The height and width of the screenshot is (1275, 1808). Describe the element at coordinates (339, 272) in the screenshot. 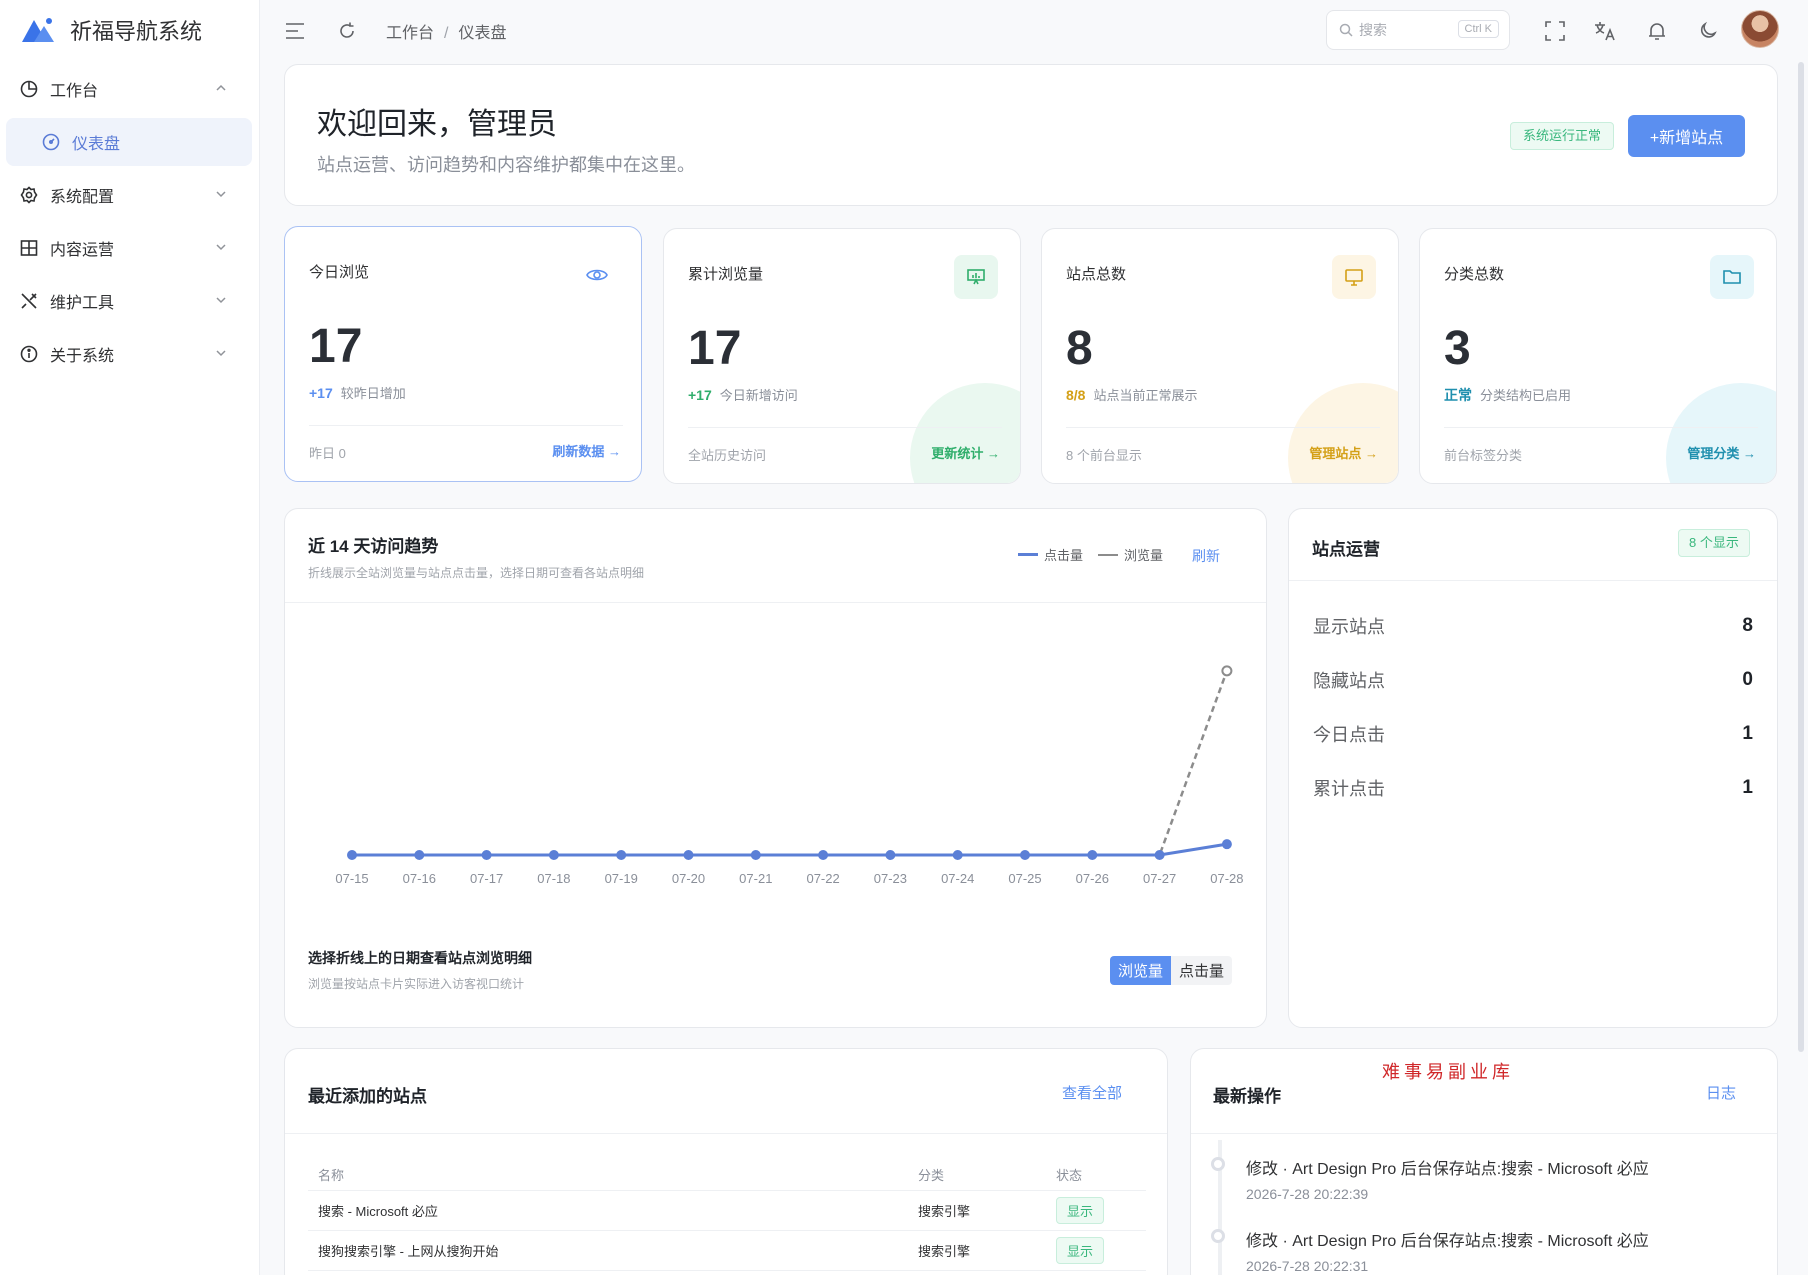

I see `stat-title: 今日浏览` at that location.